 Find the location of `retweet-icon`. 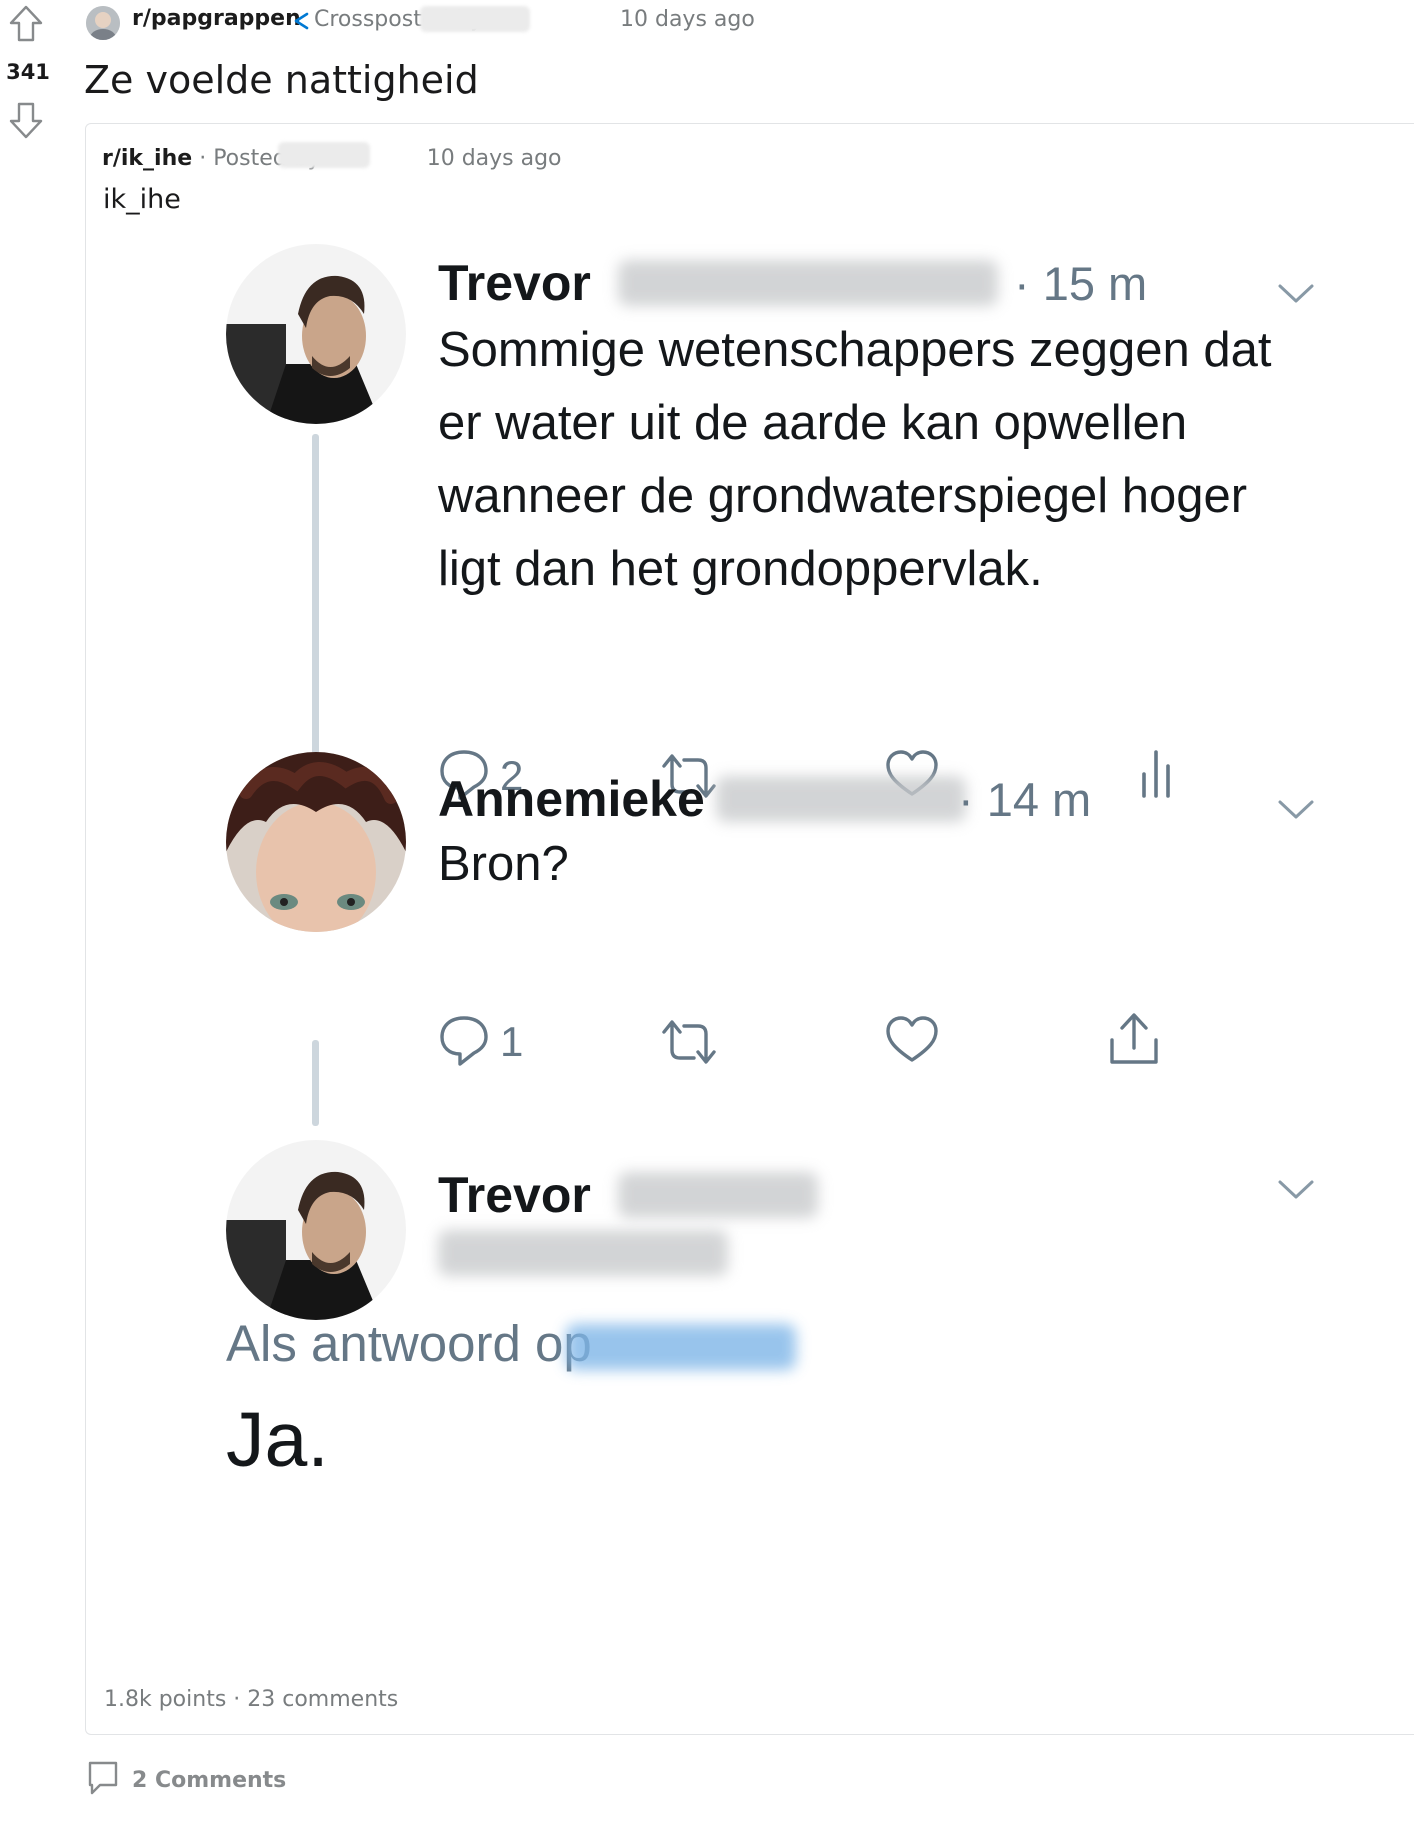

retweet-icon is located at coordinates (689, 1042).